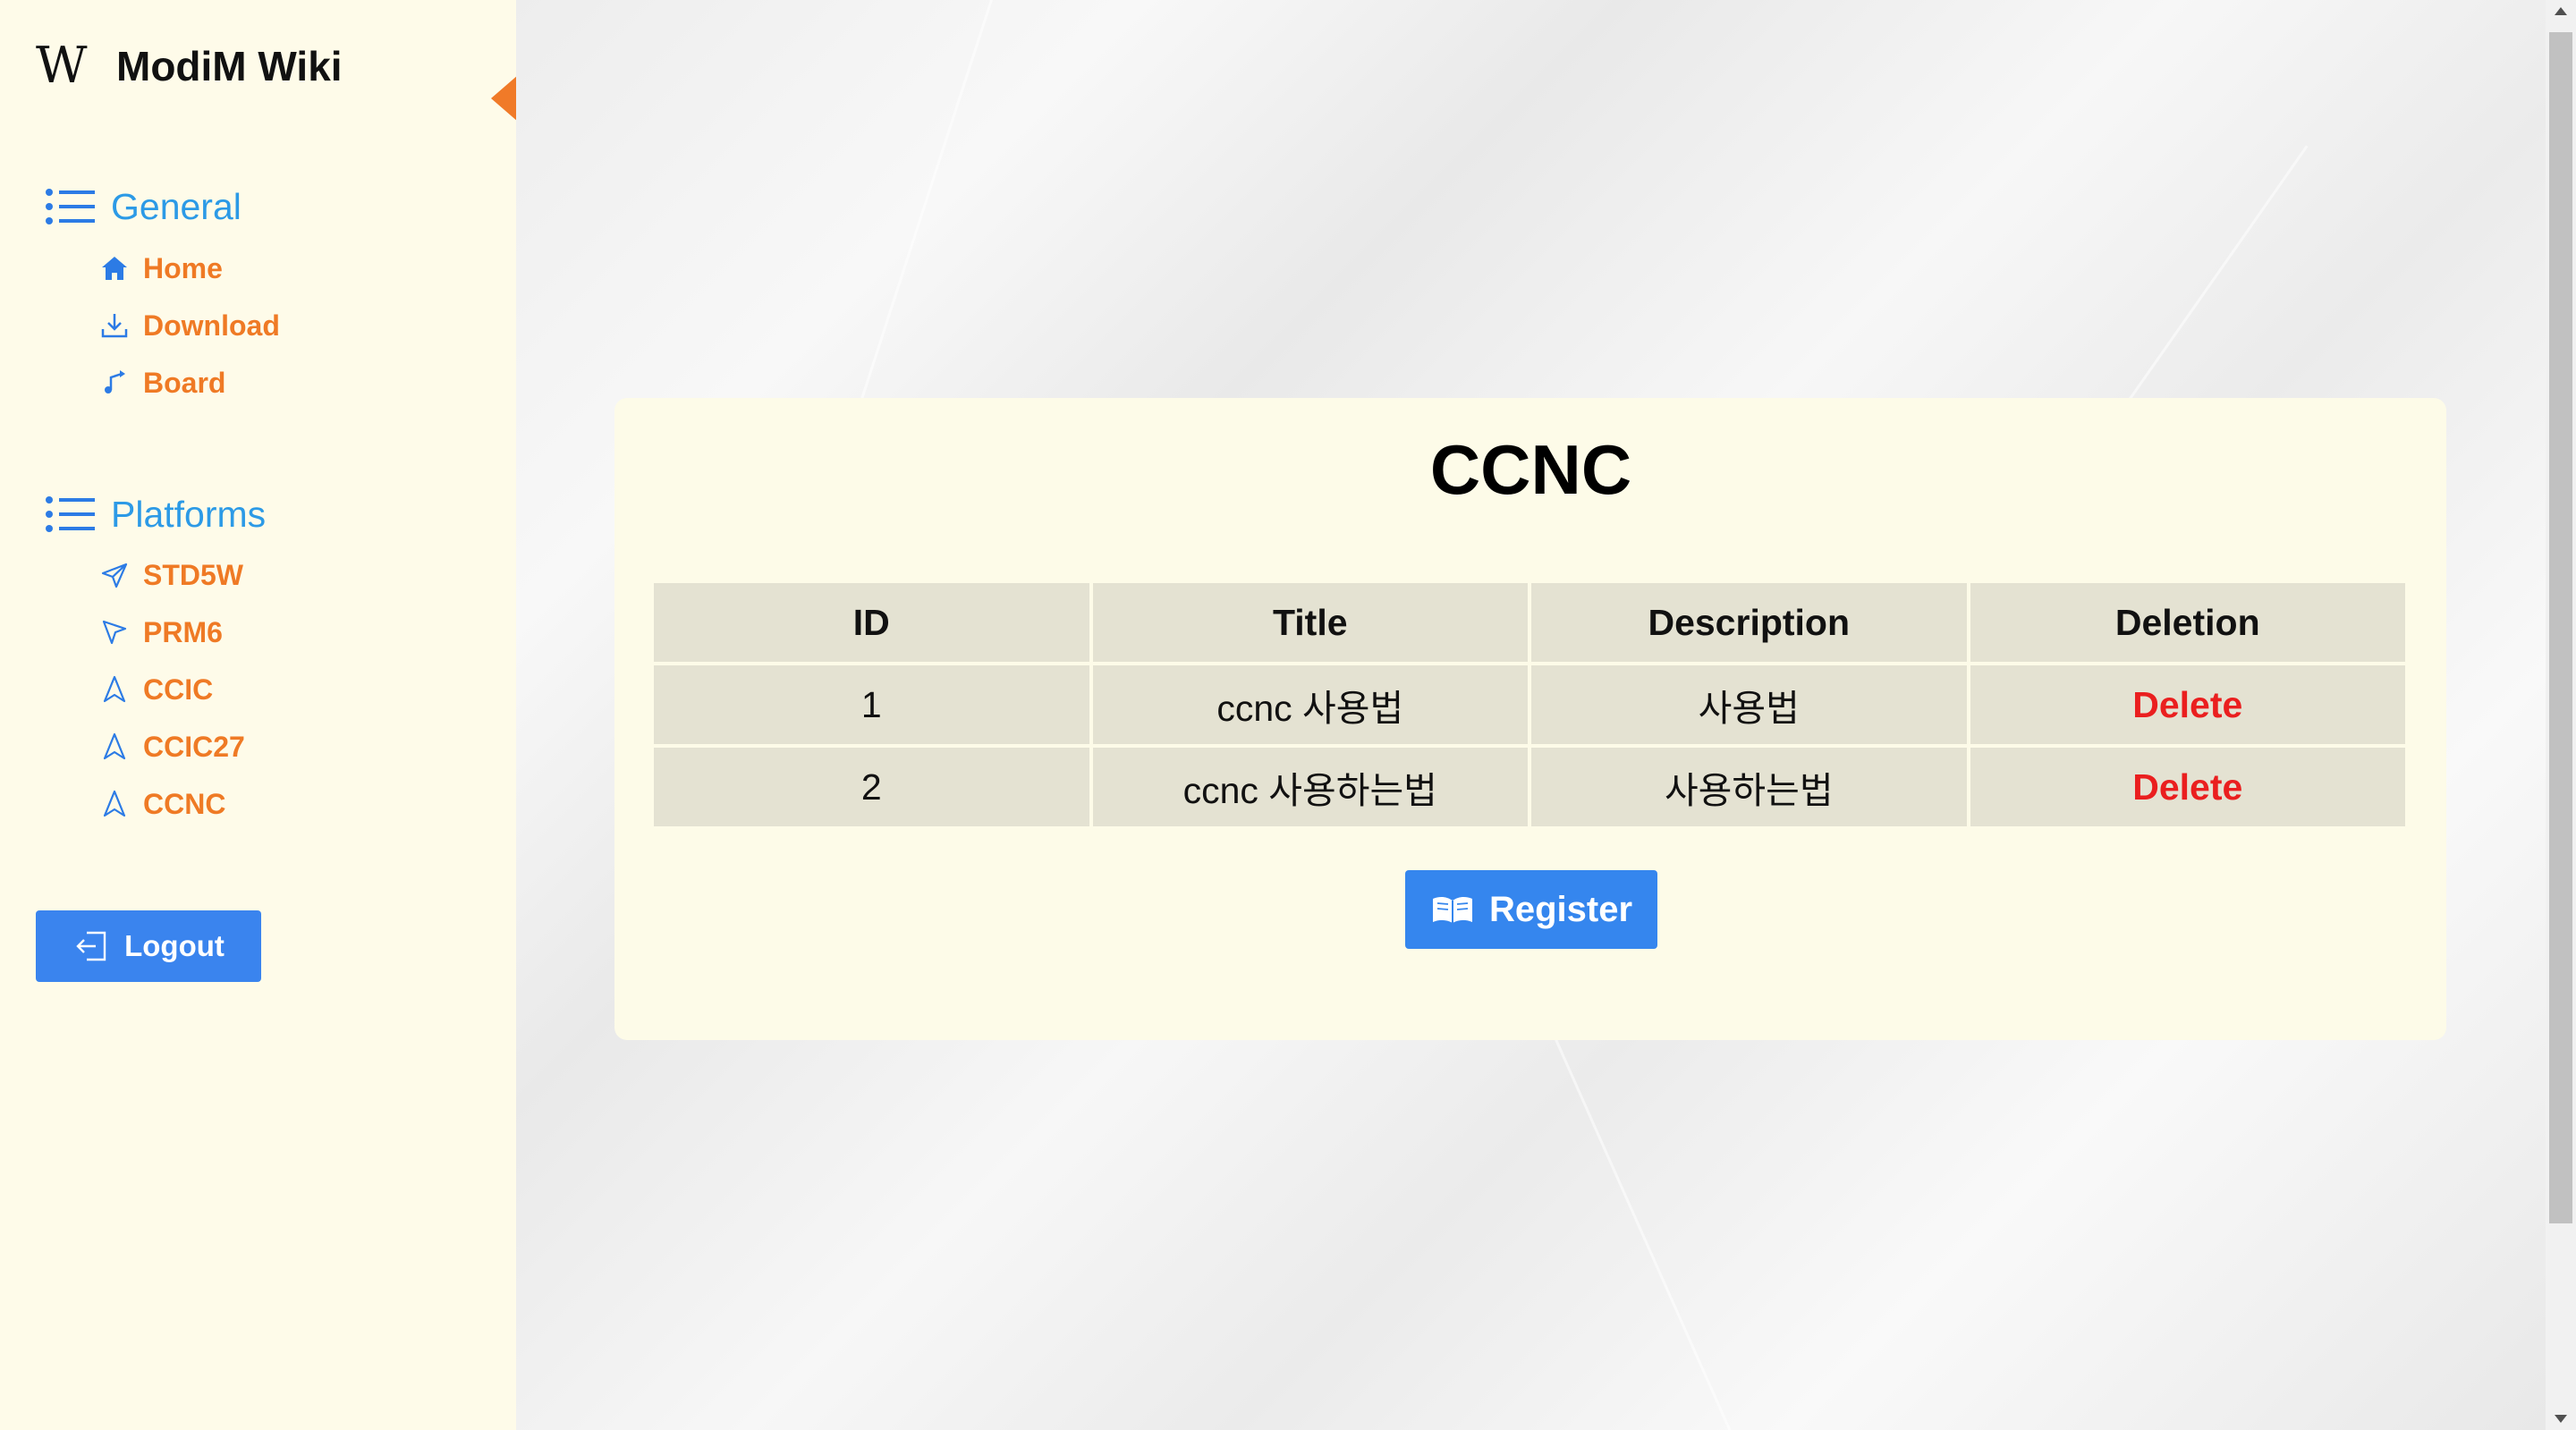 The height and width of the screenshot is (1430, 2576). I want to click on brand-name: ModiM Wiki, so click(229, 66).